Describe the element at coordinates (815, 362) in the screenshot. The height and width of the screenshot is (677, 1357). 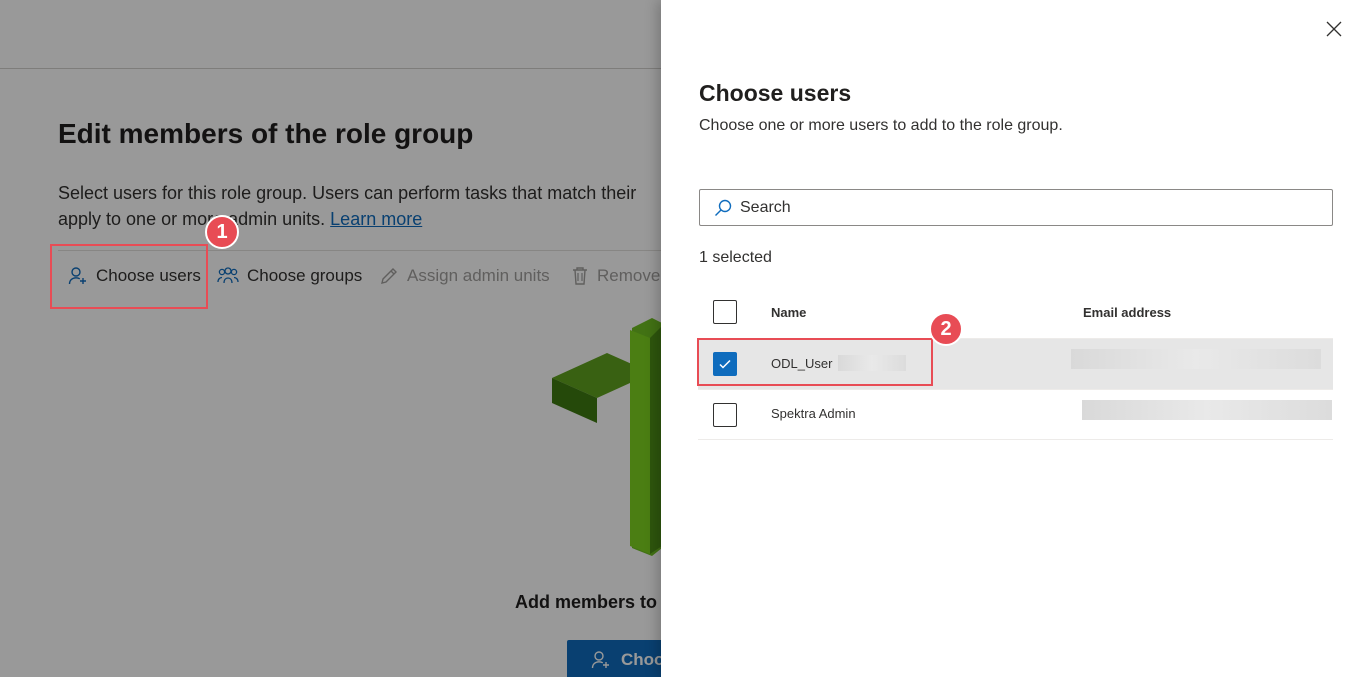
I see `callout-box-selected-user` at that location.